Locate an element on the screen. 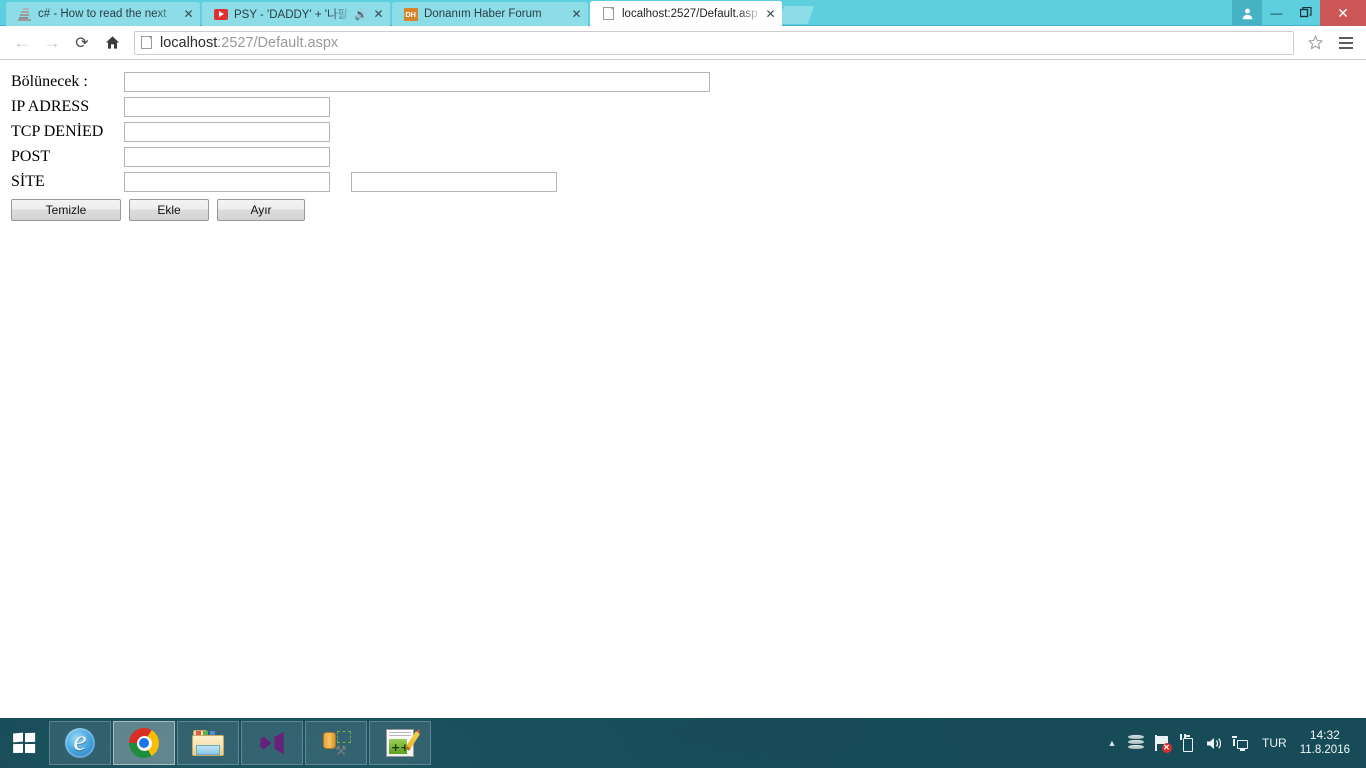 Image resolution: width=1366 pixels, height=768 pixels. windows-taskbar: ⚒ ++ ▲ ✕ is located at coordinates (683, 743).